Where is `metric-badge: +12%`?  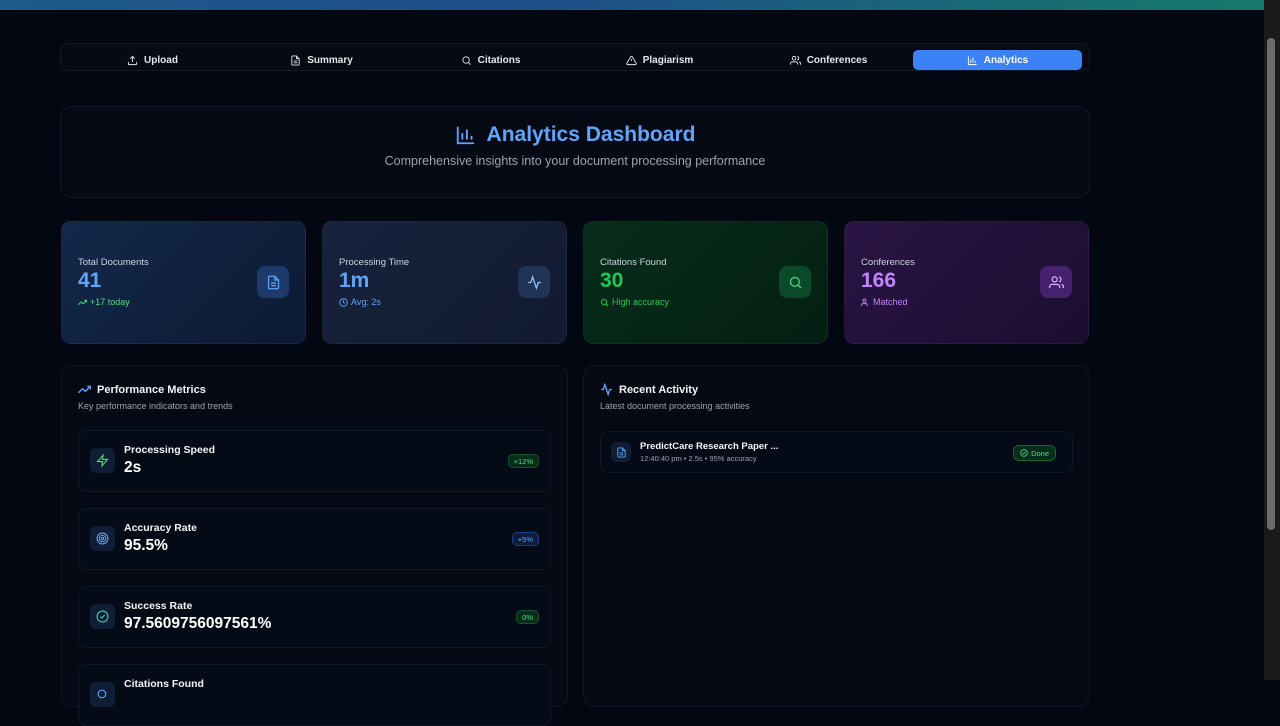 metric-badge: +12% is located at coordinates (523, 461).